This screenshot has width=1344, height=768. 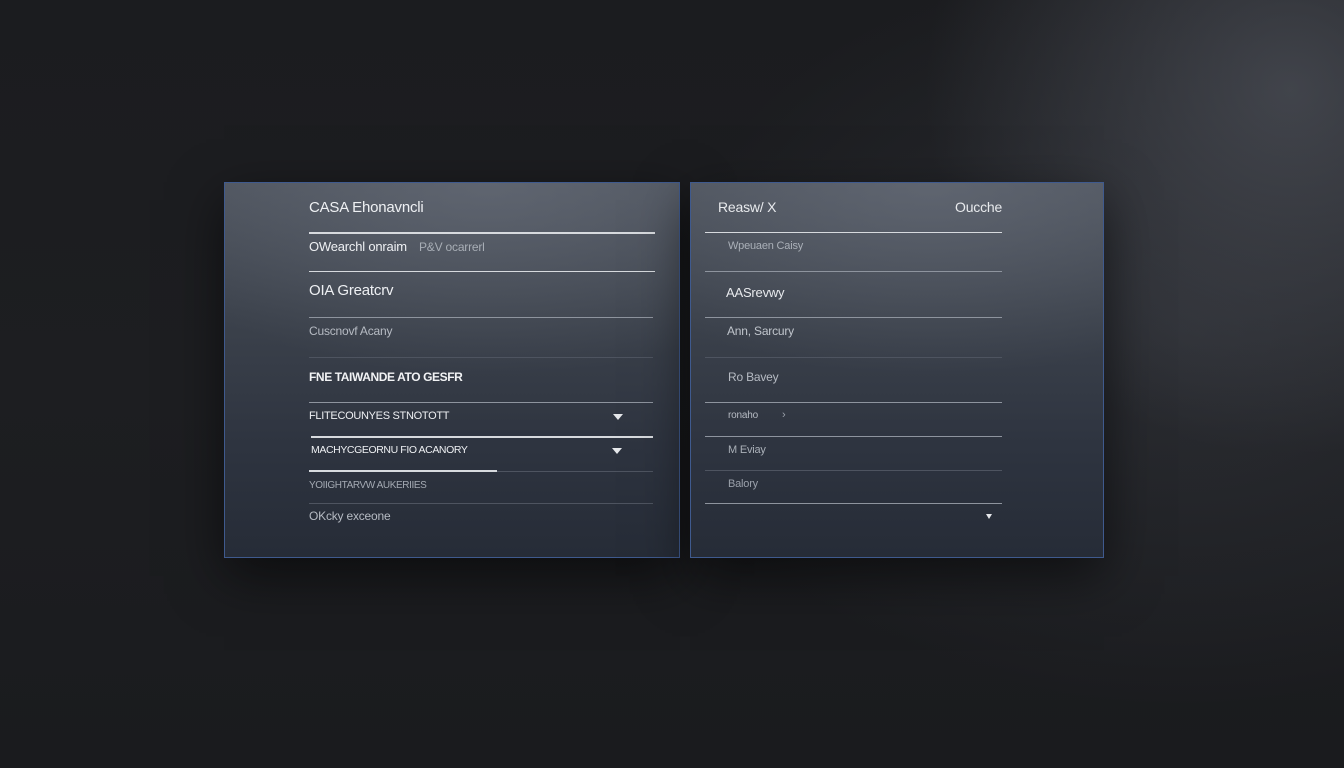 I want to click on left-row-5: OKcky exceone, so click(x=350, y=516).